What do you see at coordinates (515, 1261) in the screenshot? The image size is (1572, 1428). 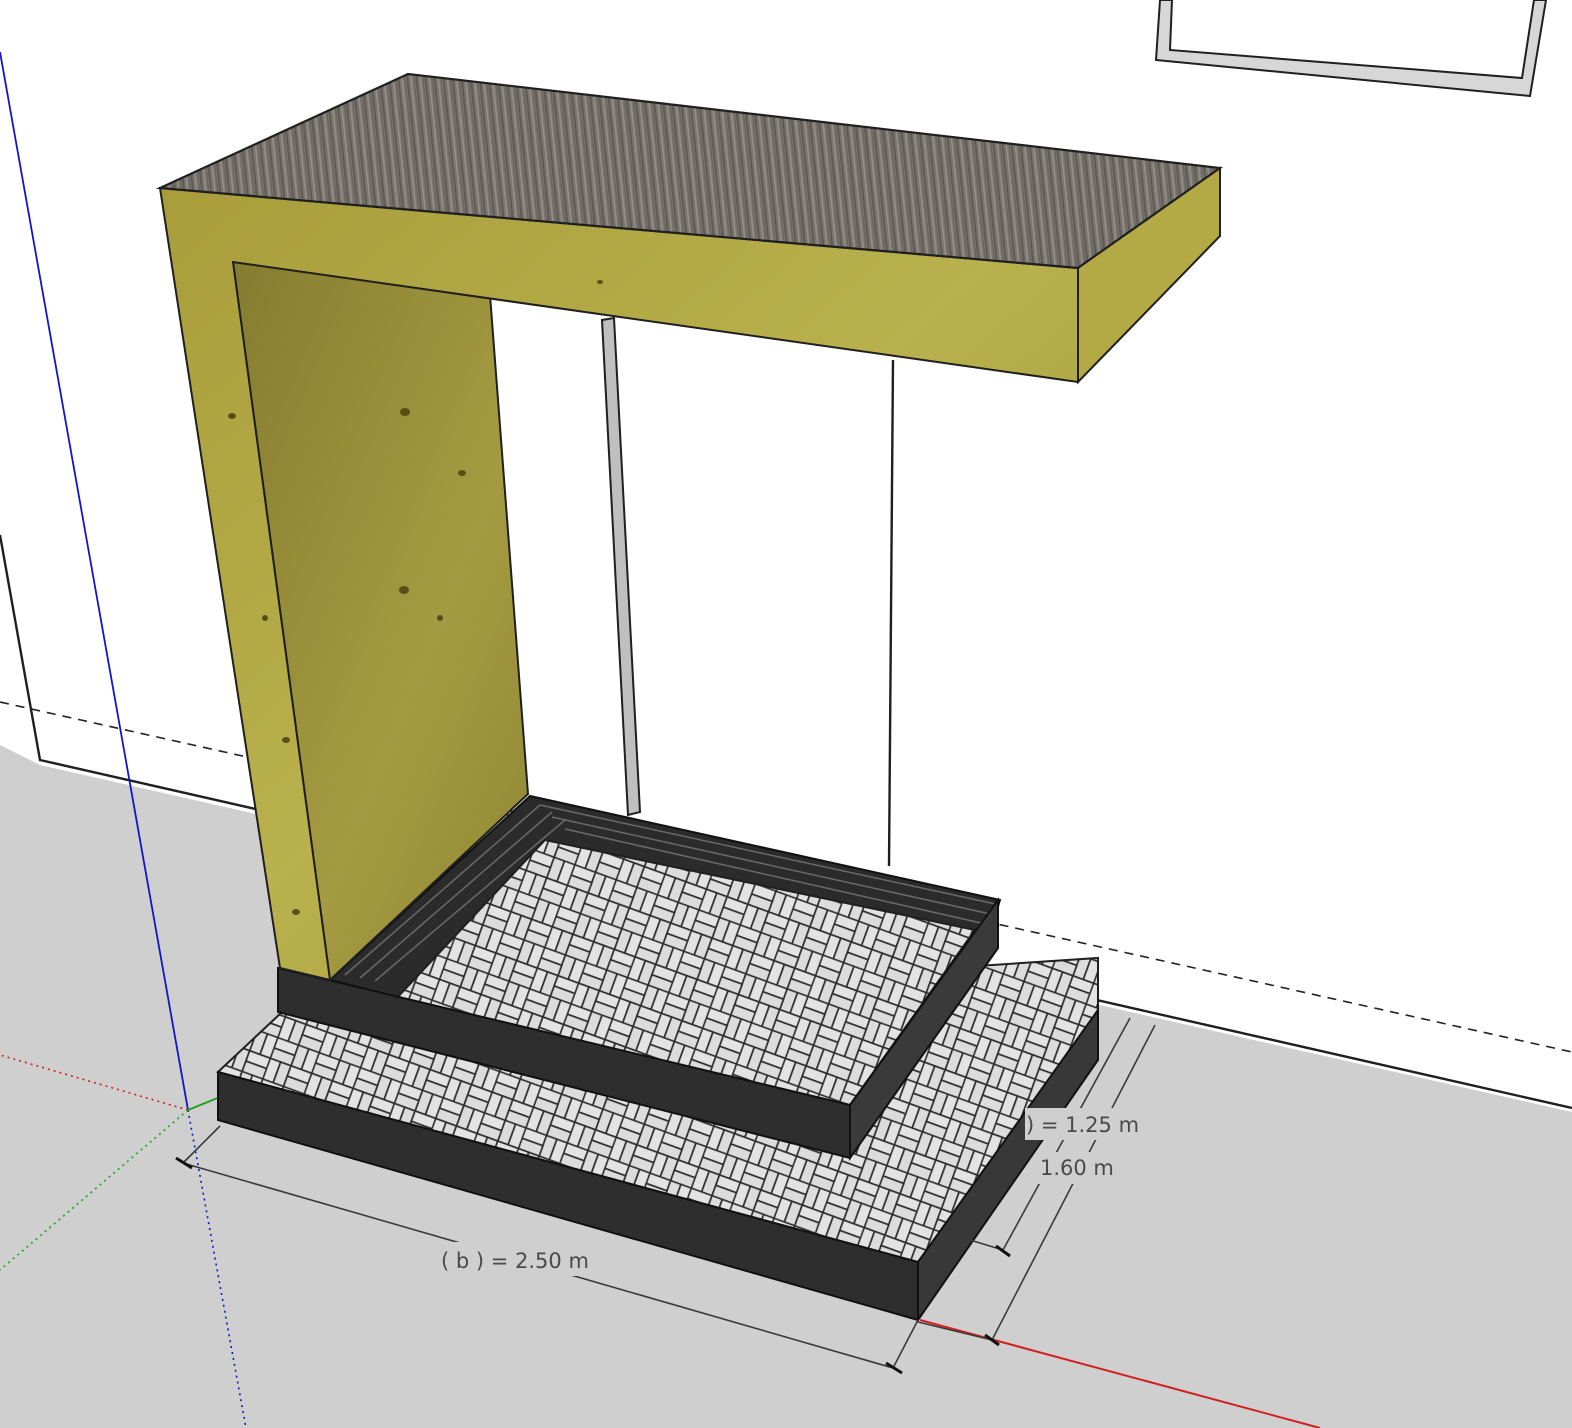 I see `dimension-width-label: ( b ) = 2.50 m` at bounding box center [515, 1261].